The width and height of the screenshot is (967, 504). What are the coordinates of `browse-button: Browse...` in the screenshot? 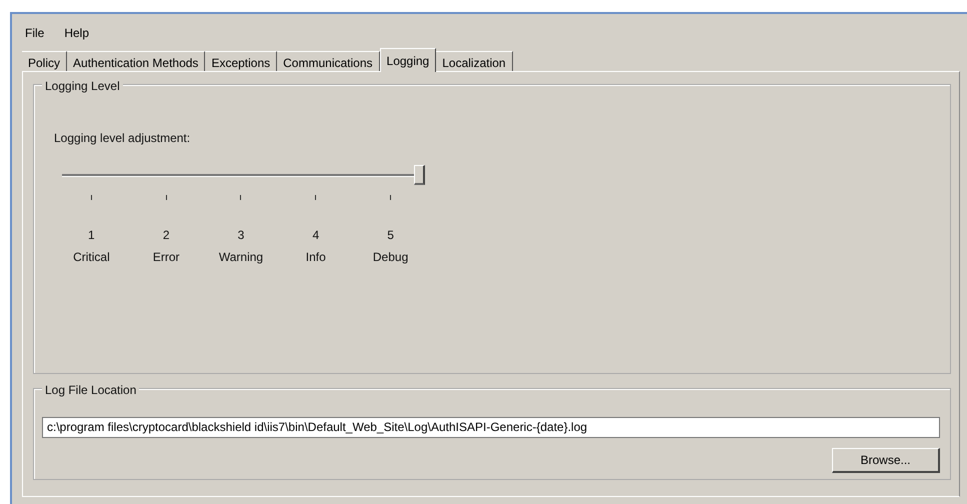 It's located at (886, 460).